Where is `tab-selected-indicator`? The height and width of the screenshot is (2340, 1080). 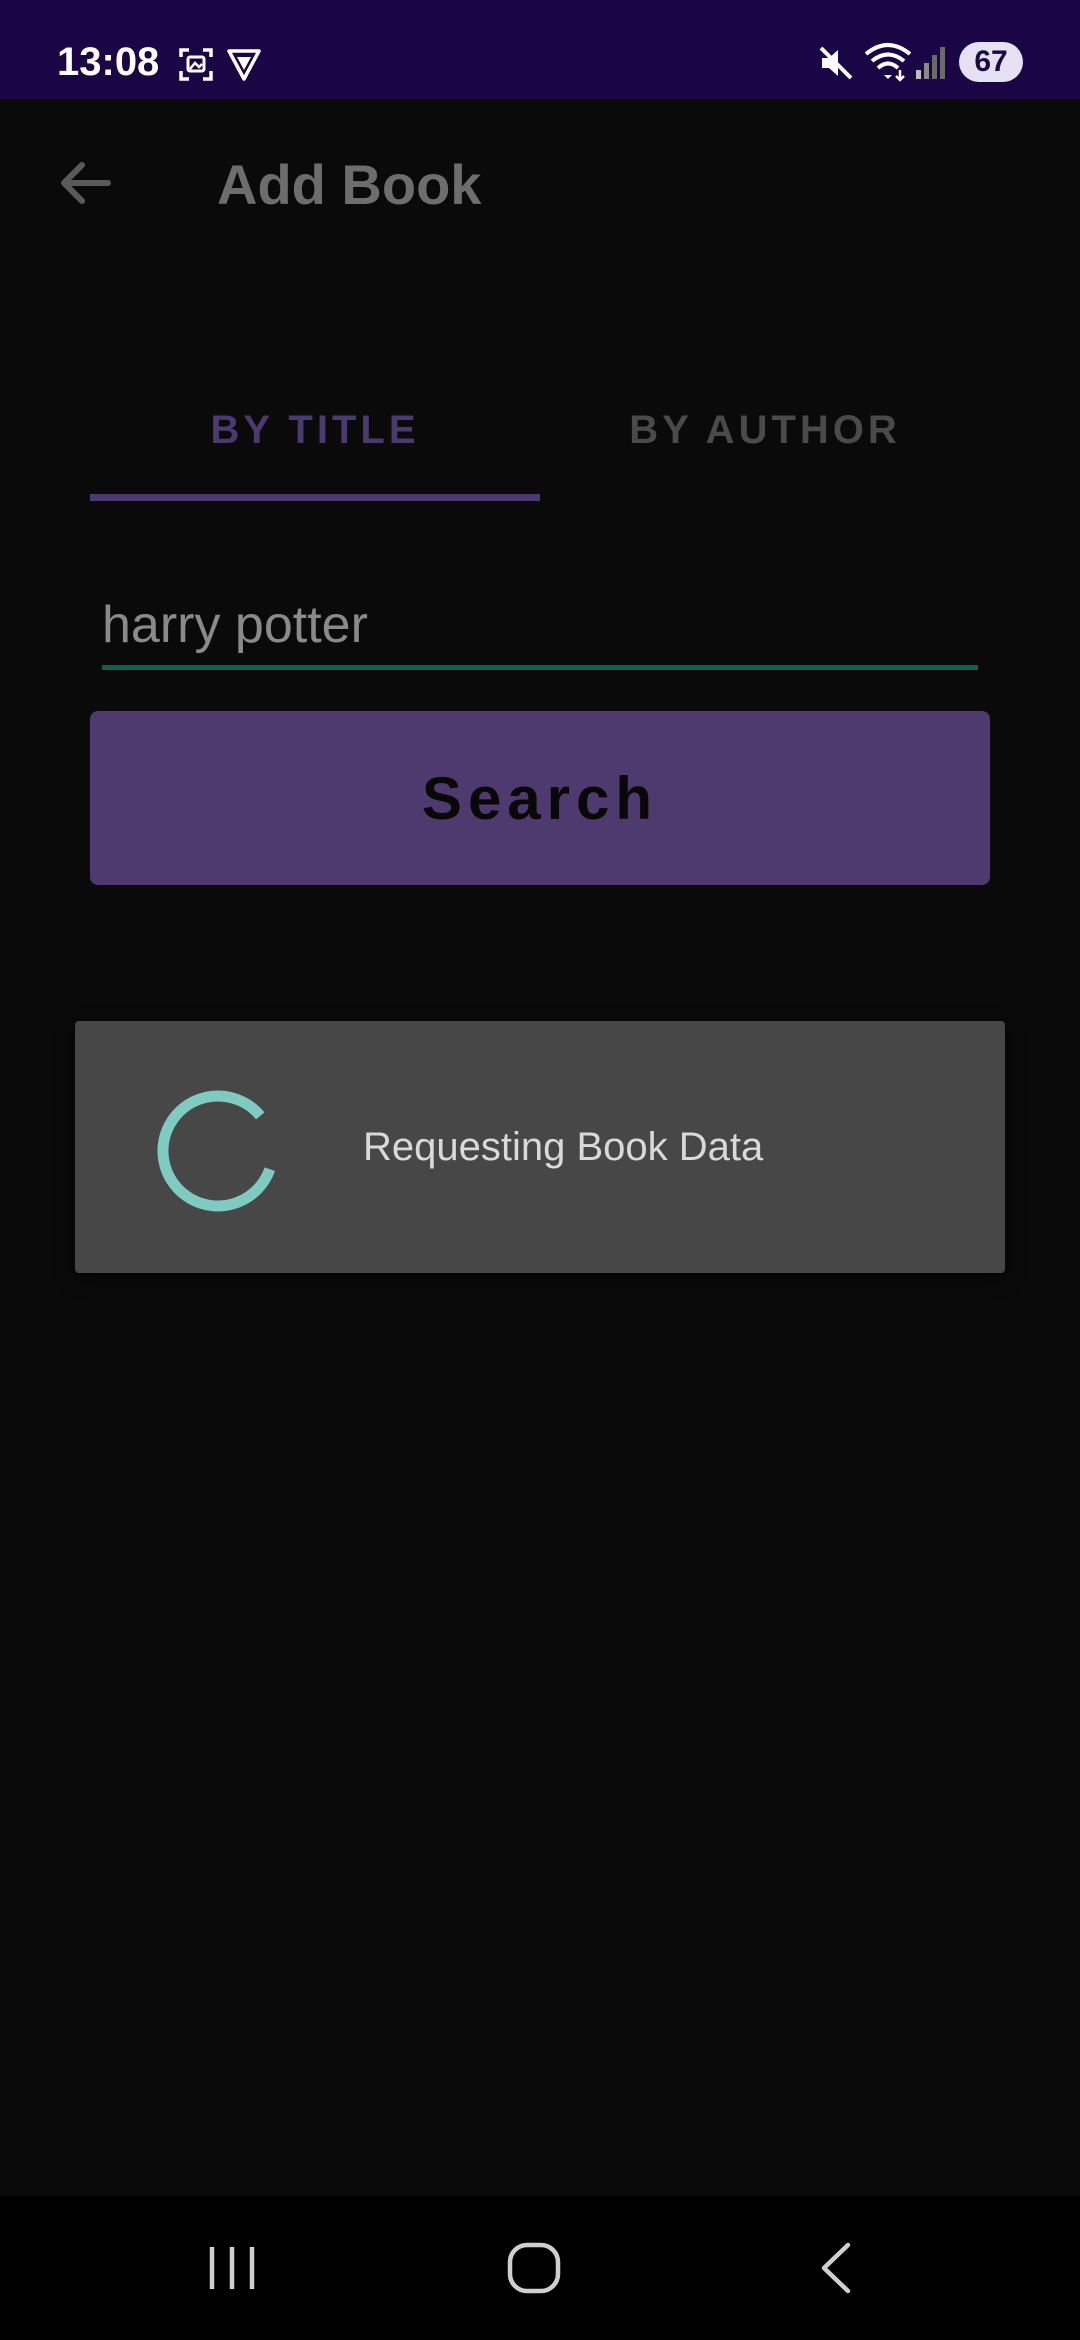
tab-selected-indicator is located at coordinates (315, 497).